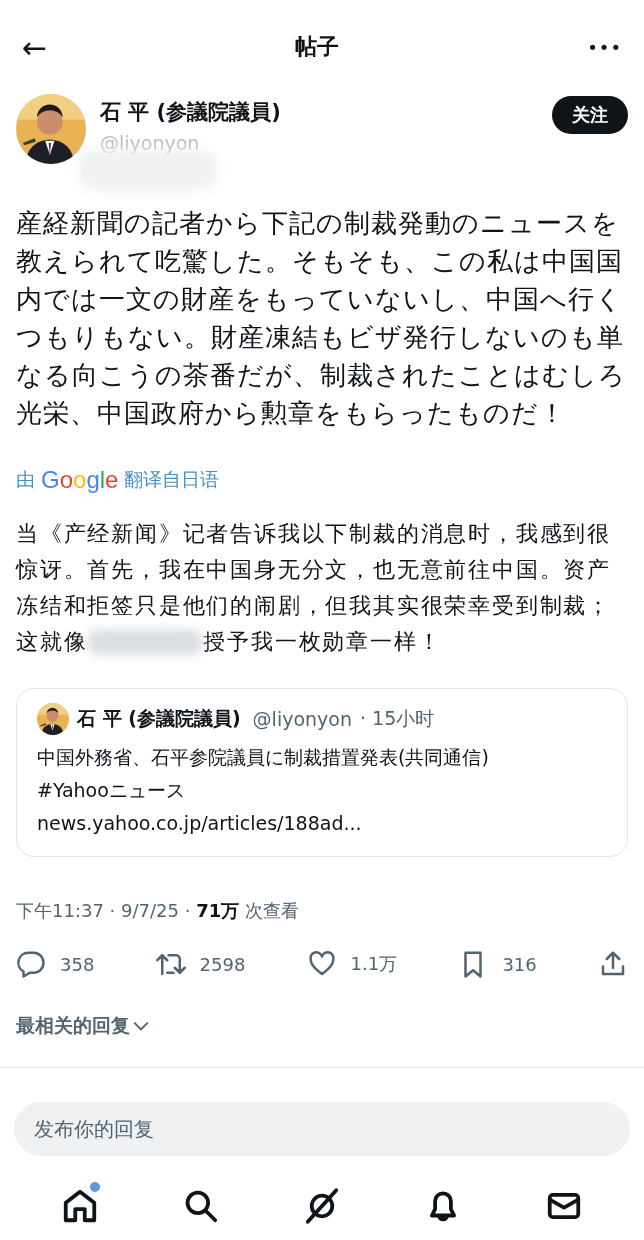  What do you see at coordinates (80, 480) in the screenshot?
I see `google-logo: Google` at bounding box center [80, 480].